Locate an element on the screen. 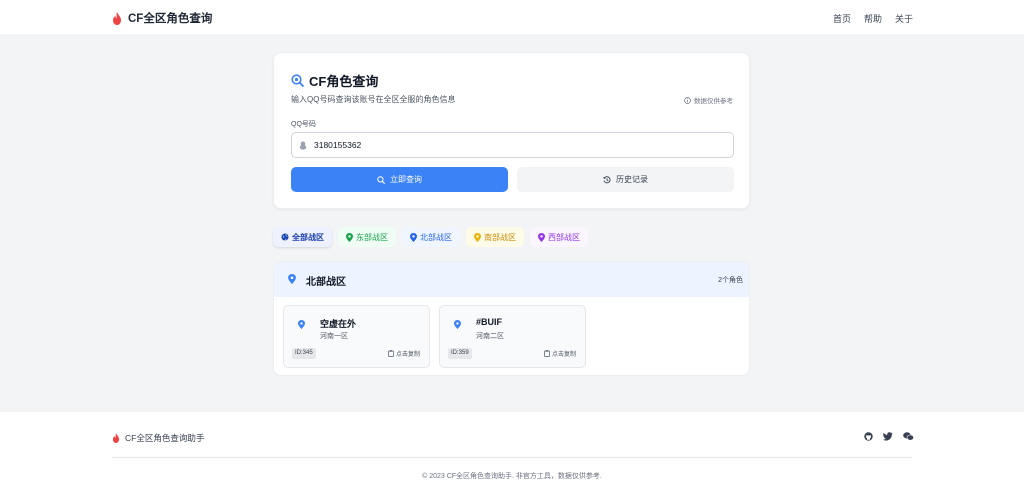 The height and width of the screenshot is (498, 1024). qq-field-label: QQ号码 is located at coordinates (303, 124).